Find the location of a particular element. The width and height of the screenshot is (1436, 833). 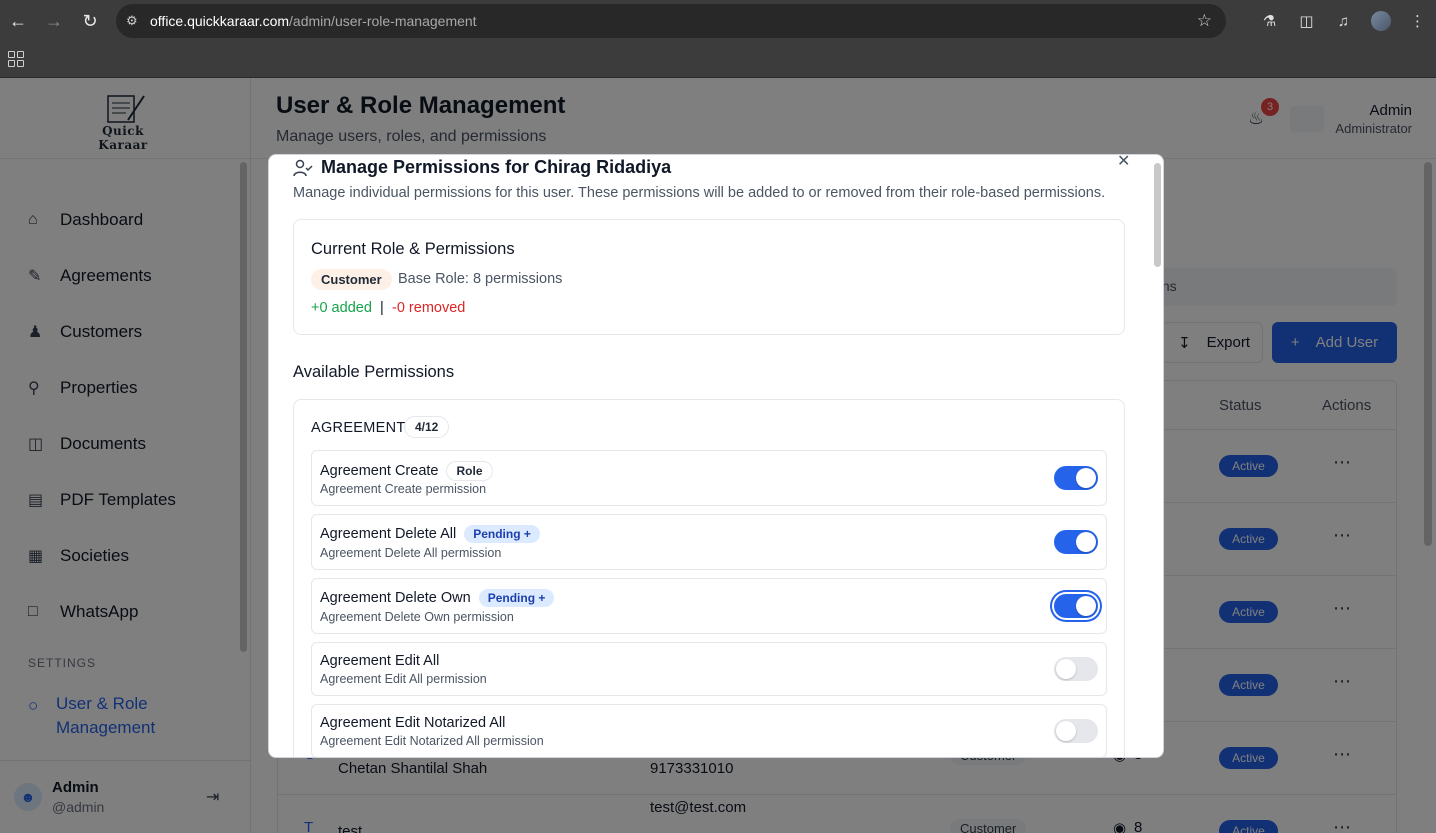

permission-description: Agreement Edit Notarized All permission is located at coordinates (432, 741).